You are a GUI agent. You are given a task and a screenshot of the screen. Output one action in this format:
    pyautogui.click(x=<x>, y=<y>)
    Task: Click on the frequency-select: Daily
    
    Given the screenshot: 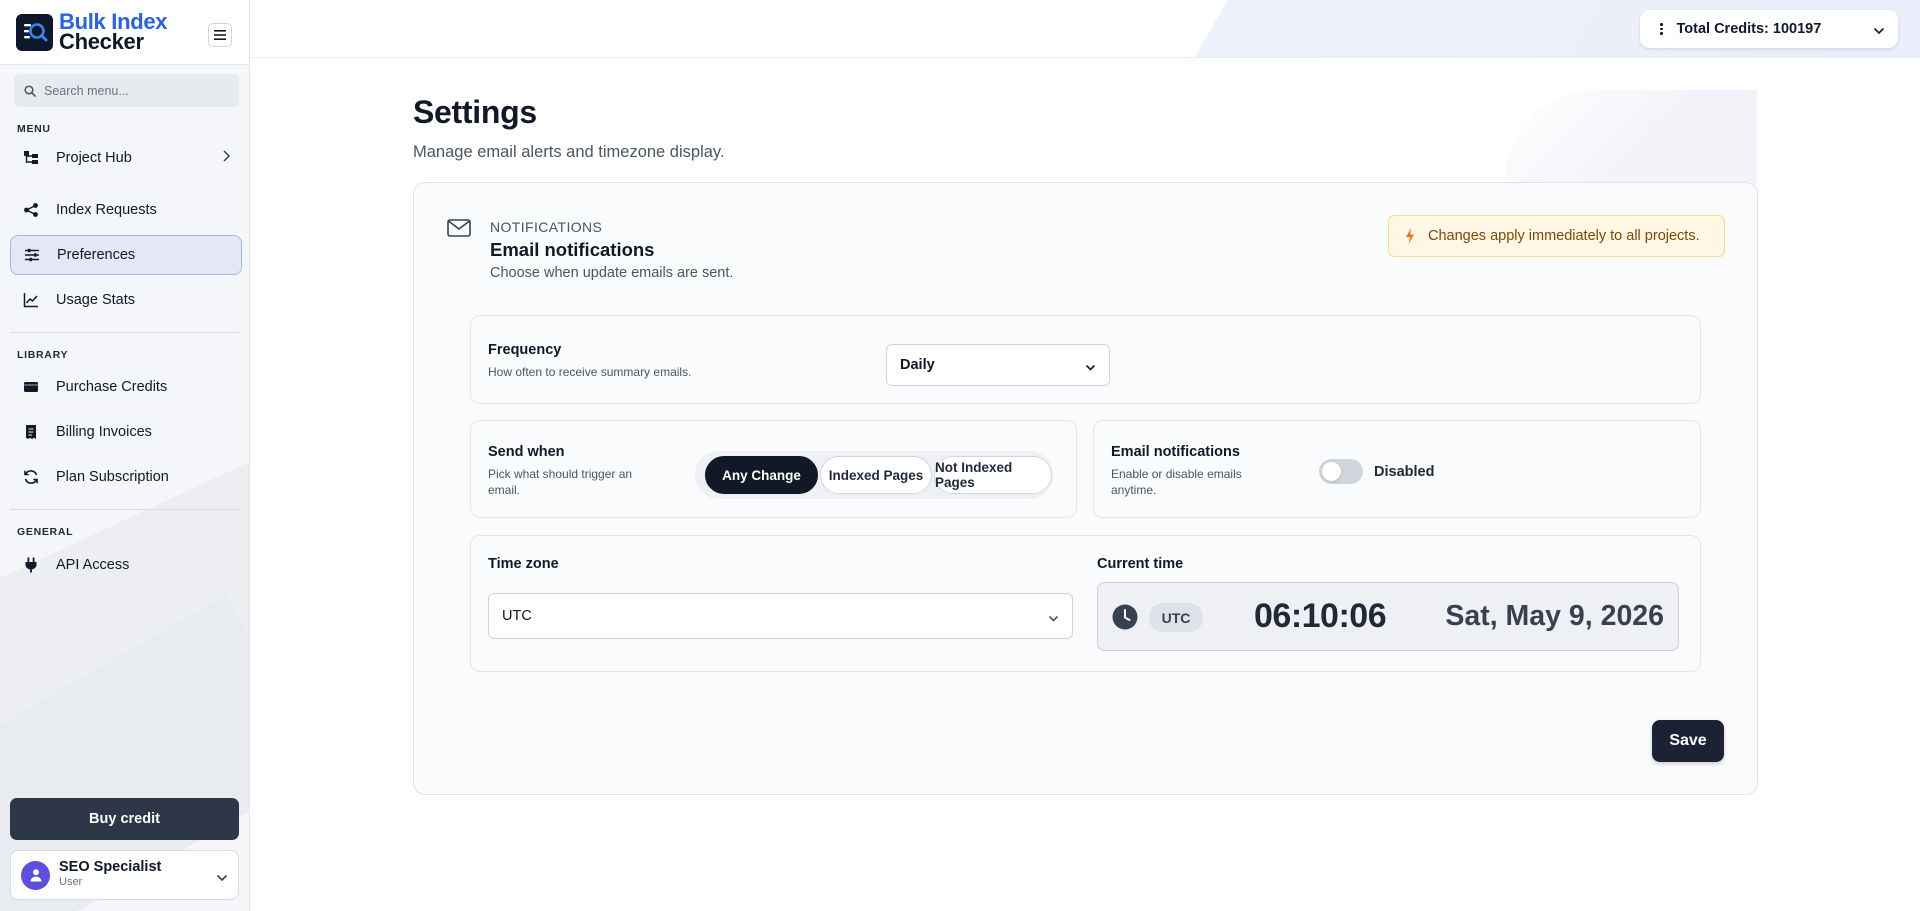 What is the action you would take?
    pyautogui.click(x=998, y=365)
    